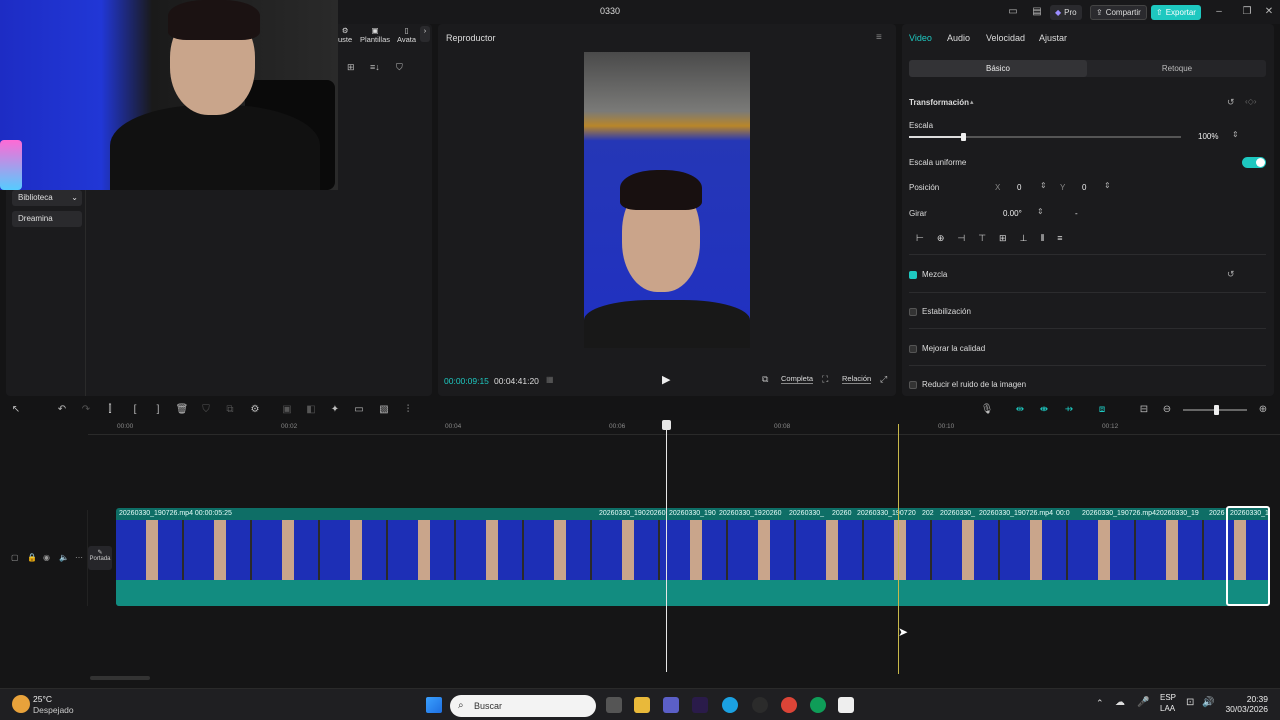  I want to click on scale-slider-handle, so click(964, 137).